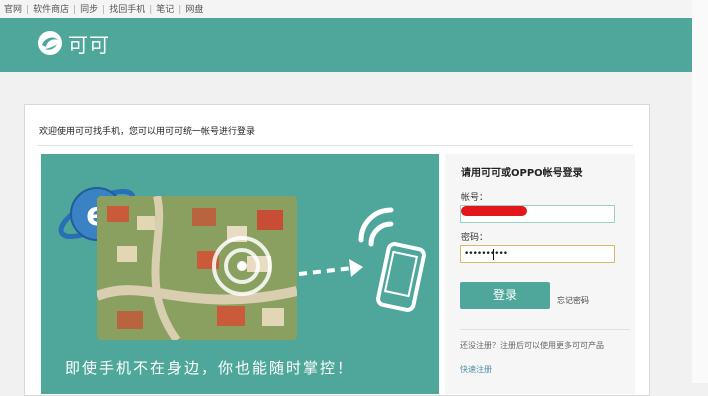 The image size is (708, 396). What do you see at coordinates (522, 173) in the screenshot?
I see `login-title: 请用可可或OPPO帐号登录` at bounding box center [522, 173].